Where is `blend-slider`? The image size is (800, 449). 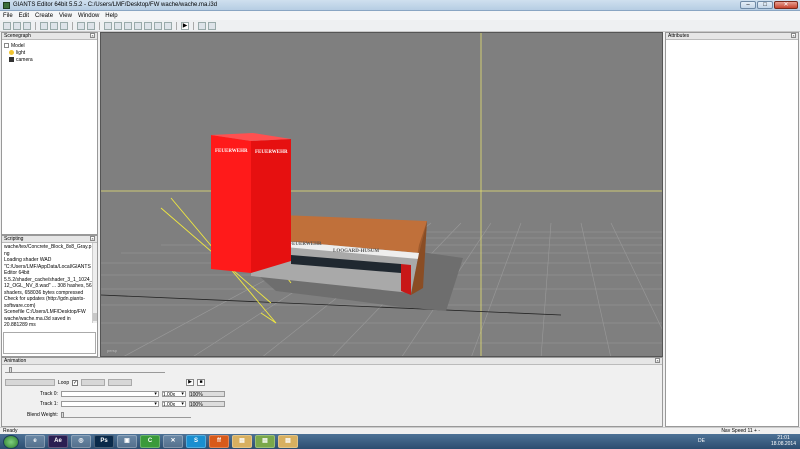
blend-slider is located at coordinates (126, 414).